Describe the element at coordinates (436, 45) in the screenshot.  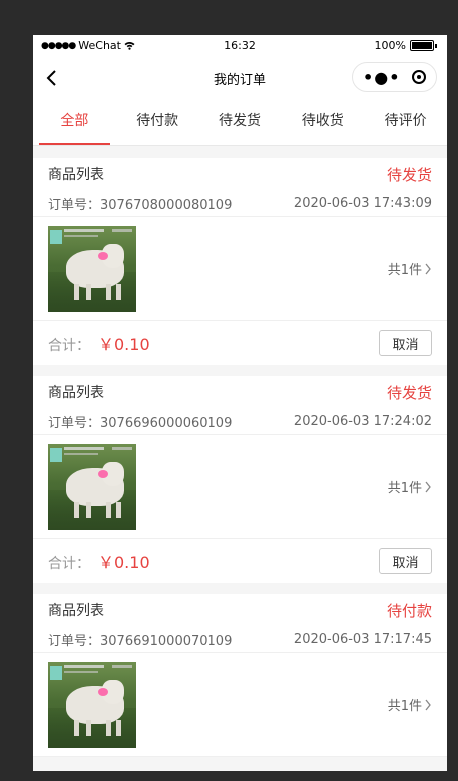
I see `battery-tip` at that location.